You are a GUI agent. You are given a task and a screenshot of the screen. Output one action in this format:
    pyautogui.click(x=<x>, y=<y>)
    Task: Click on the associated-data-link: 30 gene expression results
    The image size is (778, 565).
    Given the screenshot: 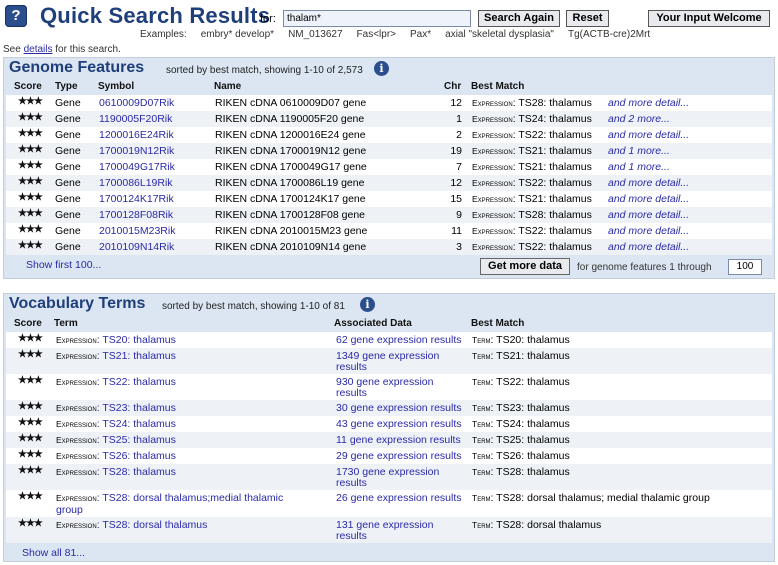 What is the action you would take?
    pyautogui.click(x=399, y=408)
    